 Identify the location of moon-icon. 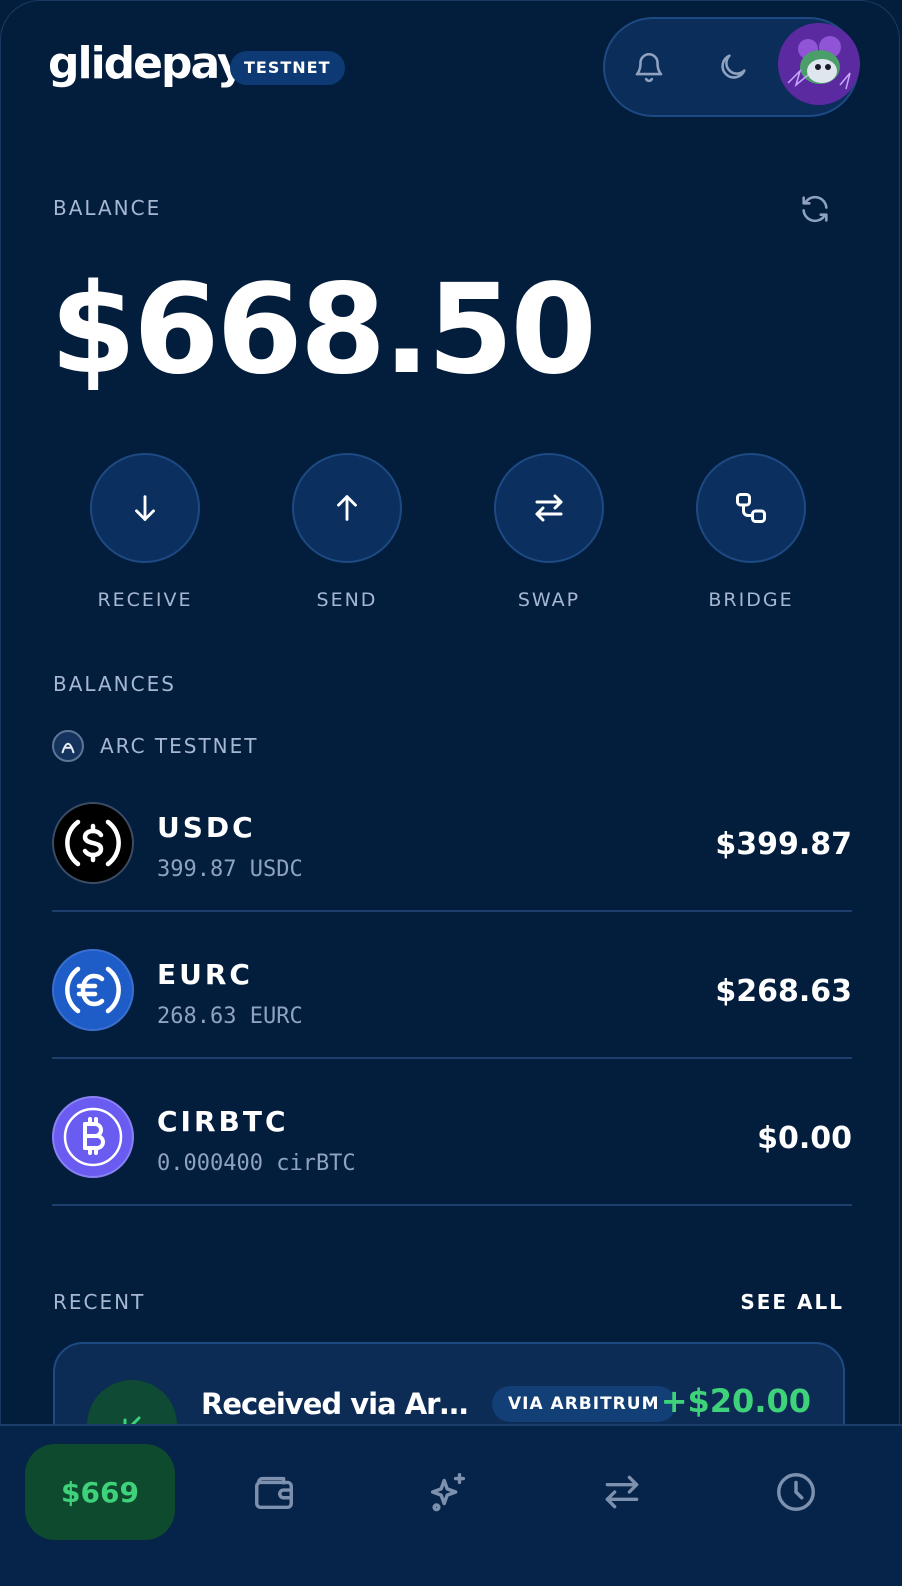
(733, 66).